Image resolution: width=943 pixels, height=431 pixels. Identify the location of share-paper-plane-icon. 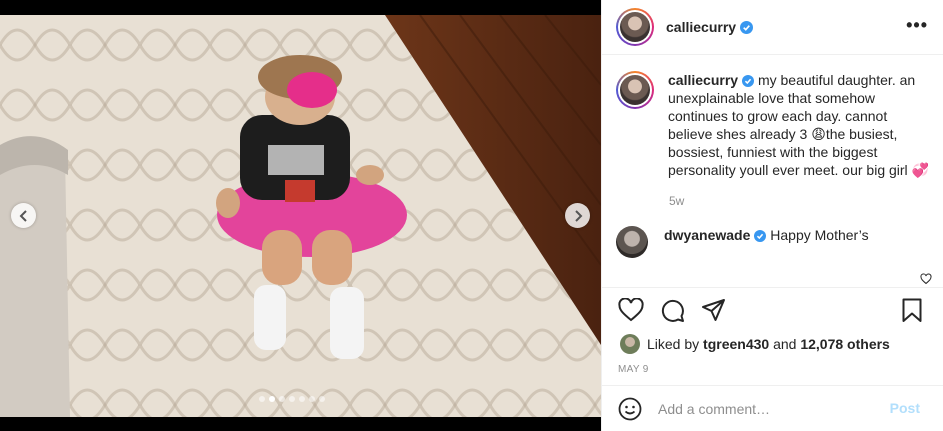
(713, 310).